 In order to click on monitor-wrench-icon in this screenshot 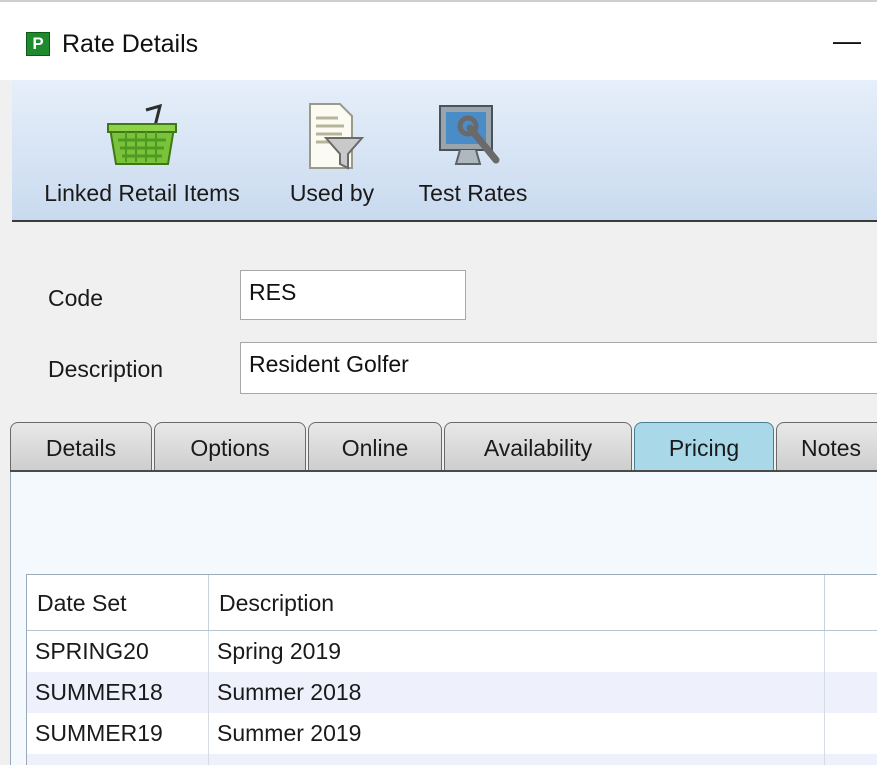, I will do `click(469, 135)`.